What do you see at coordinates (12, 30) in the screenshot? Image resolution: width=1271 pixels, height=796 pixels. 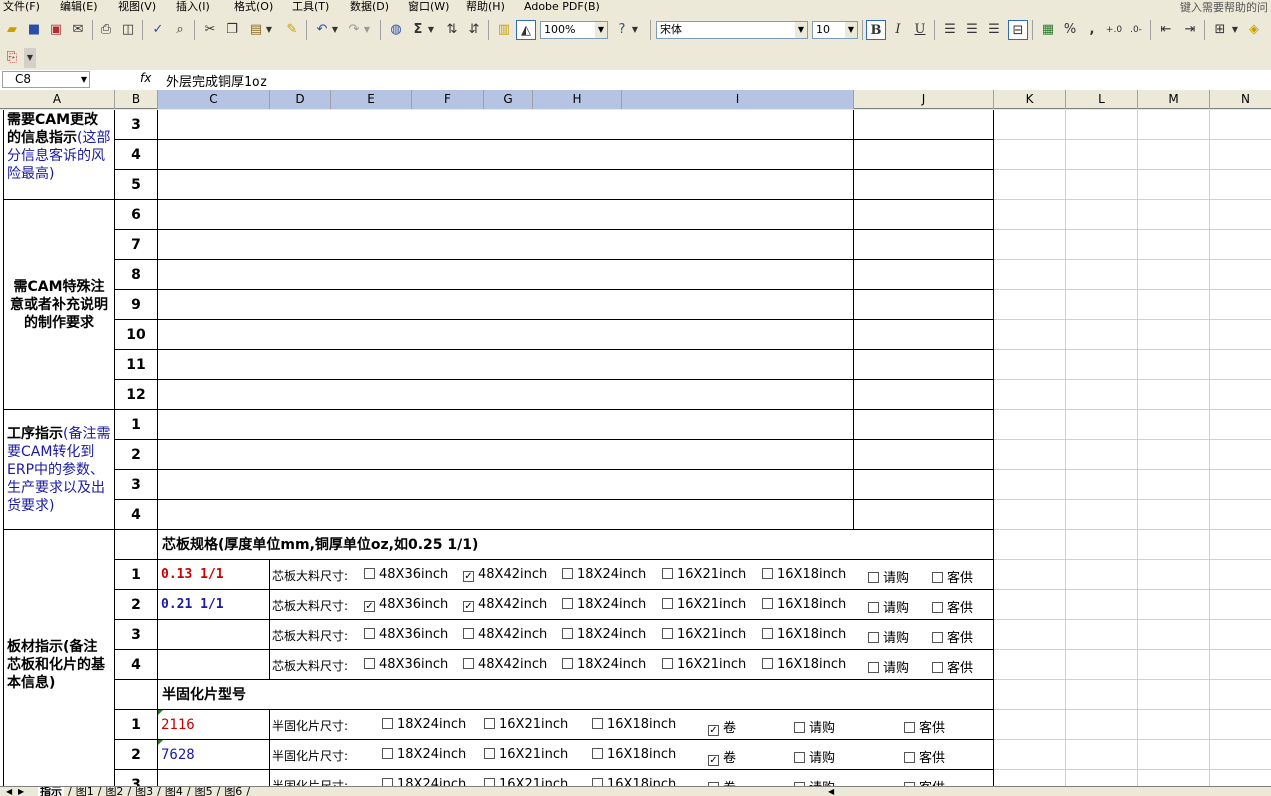 I see `open-icon: ▰` at bounding box center [12, 30].